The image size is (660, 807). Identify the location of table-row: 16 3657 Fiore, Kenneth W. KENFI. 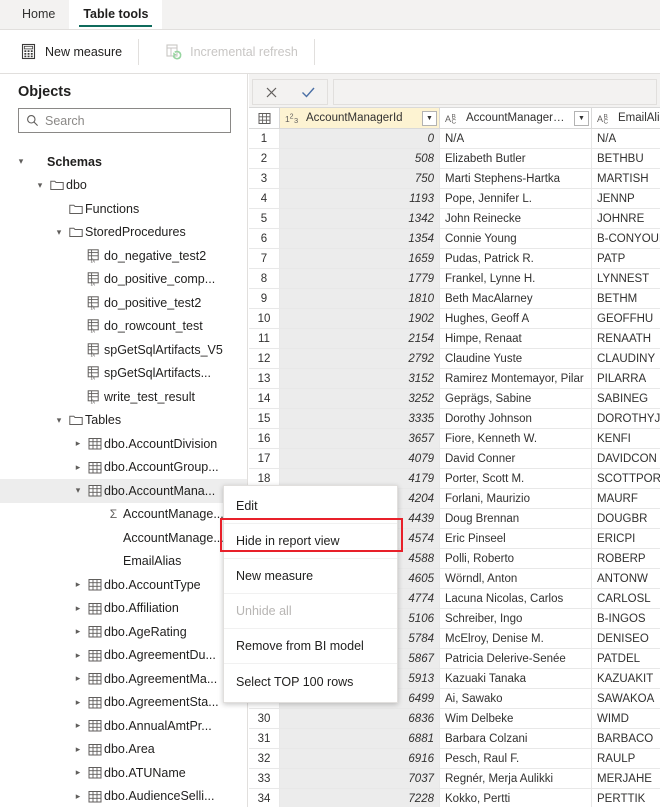
(454, 439).